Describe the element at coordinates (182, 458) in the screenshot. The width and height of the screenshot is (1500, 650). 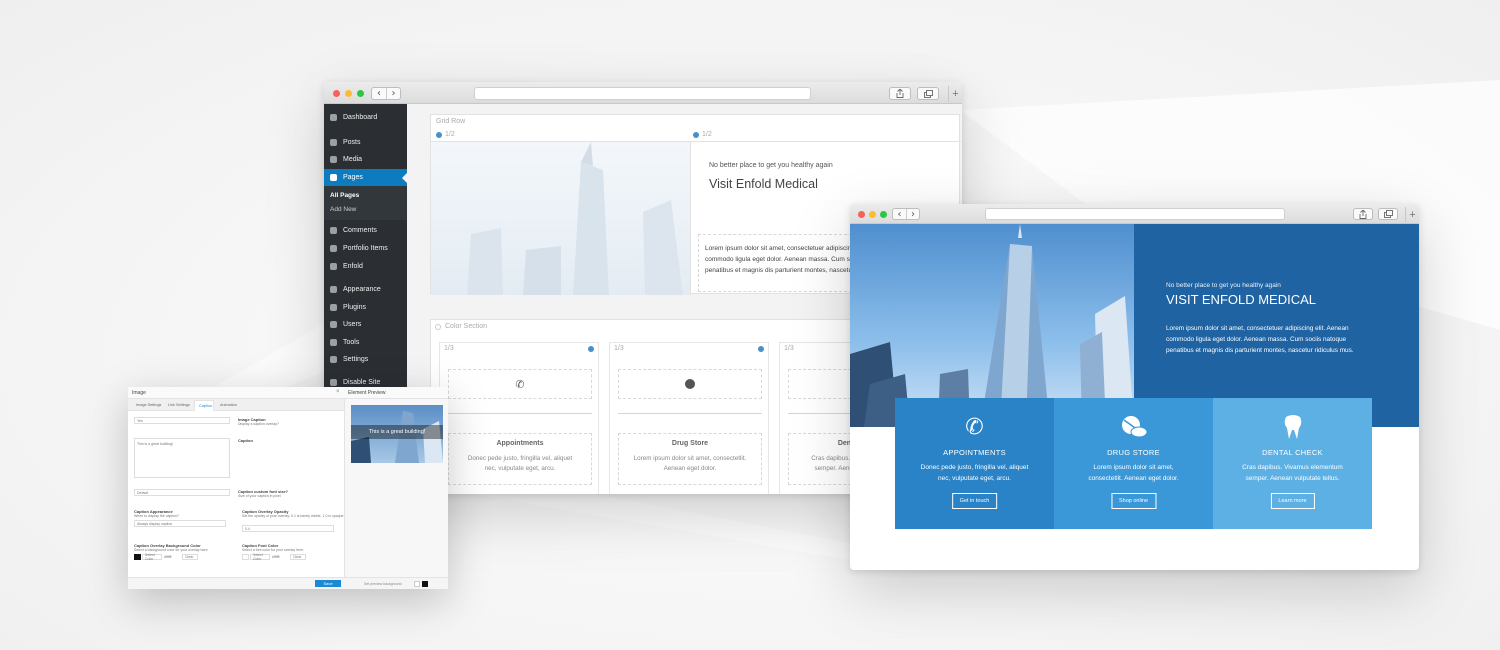
I see `caption-textarea: This is a great building!` at that location.